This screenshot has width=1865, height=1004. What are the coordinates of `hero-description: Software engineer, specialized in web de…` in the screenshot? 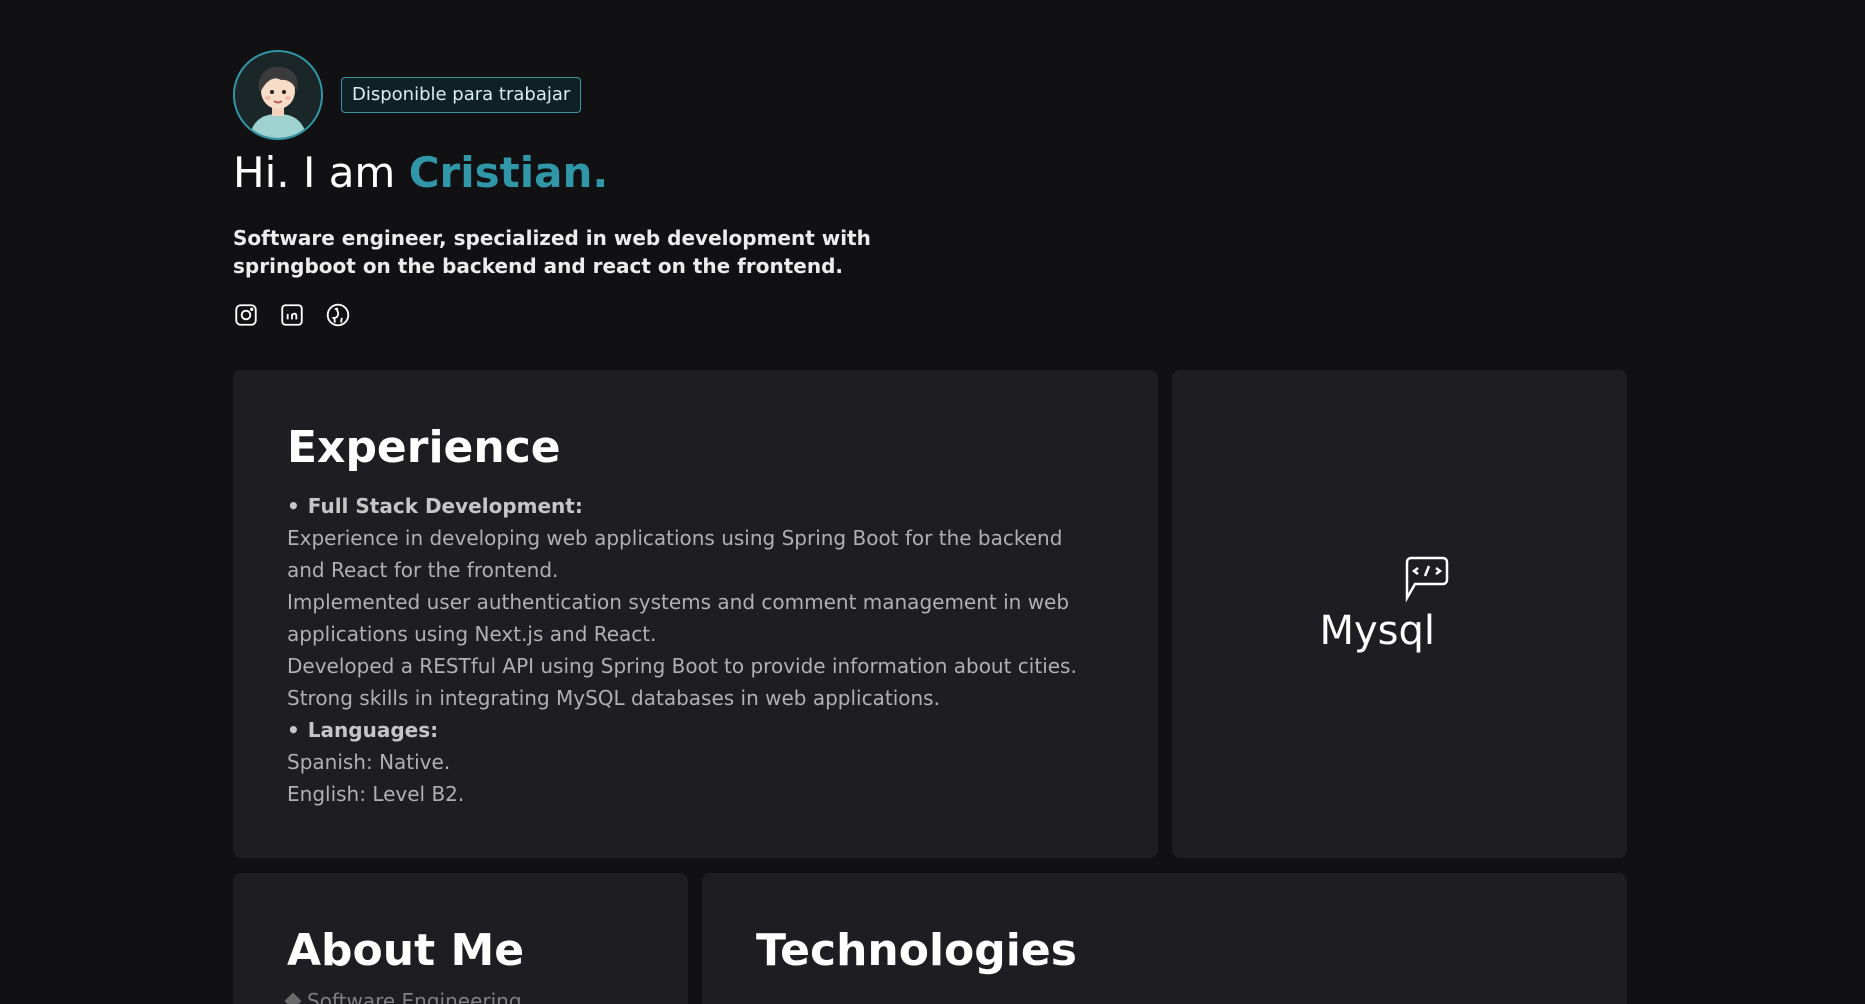 It's located at (552, 252).